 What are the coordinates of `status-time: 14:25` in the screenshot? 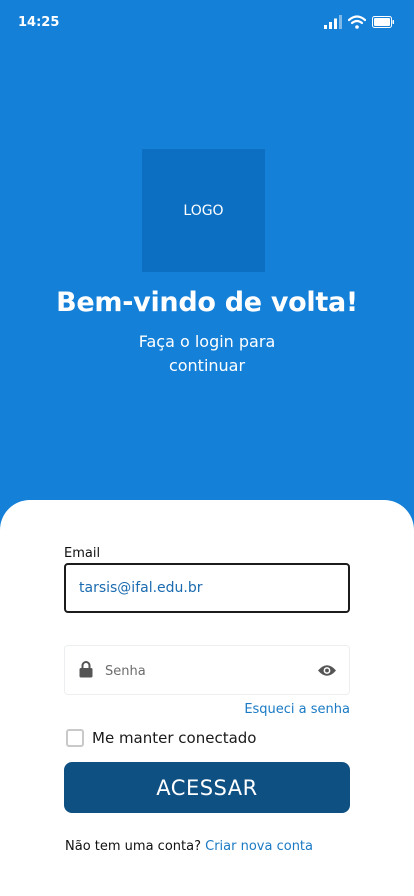 It's located at (39, 22).